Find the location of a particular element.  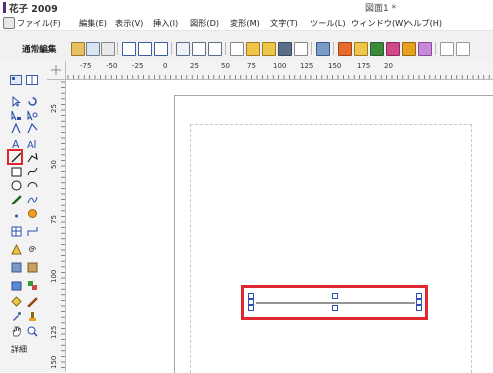

app-accent-bar is located at coordinates (4, 7).